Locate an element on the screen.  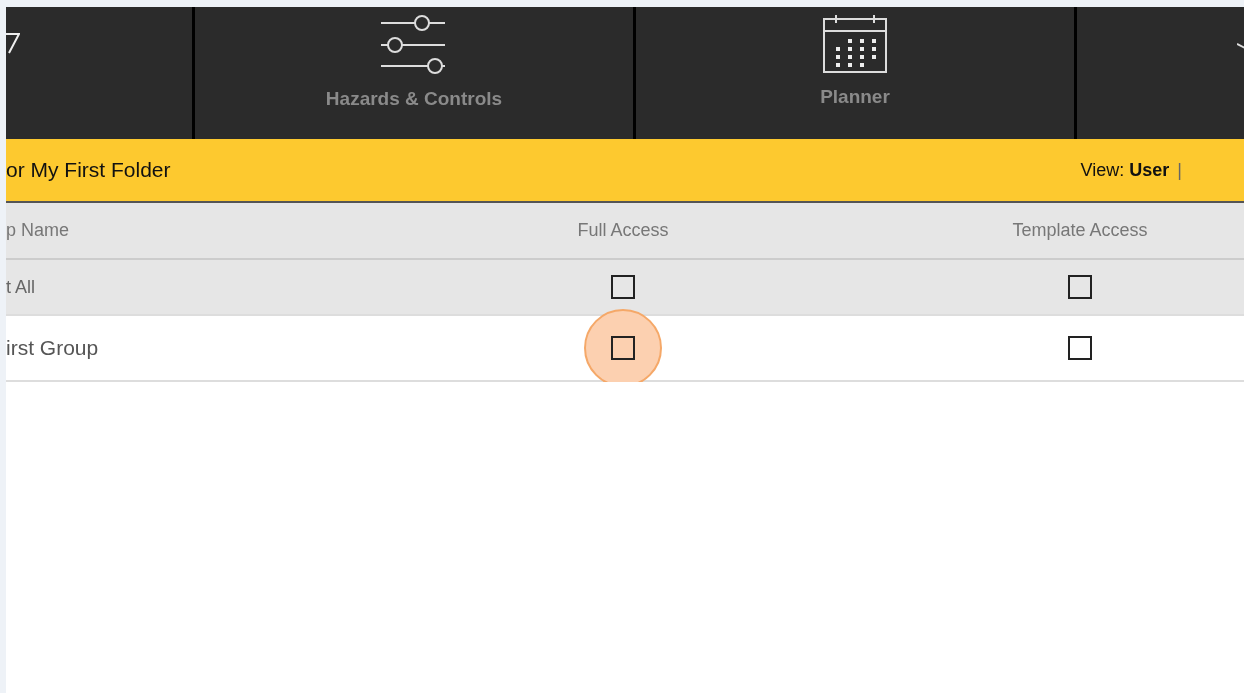
folder-title: or My First Folder is located at coordinates (88, 170).